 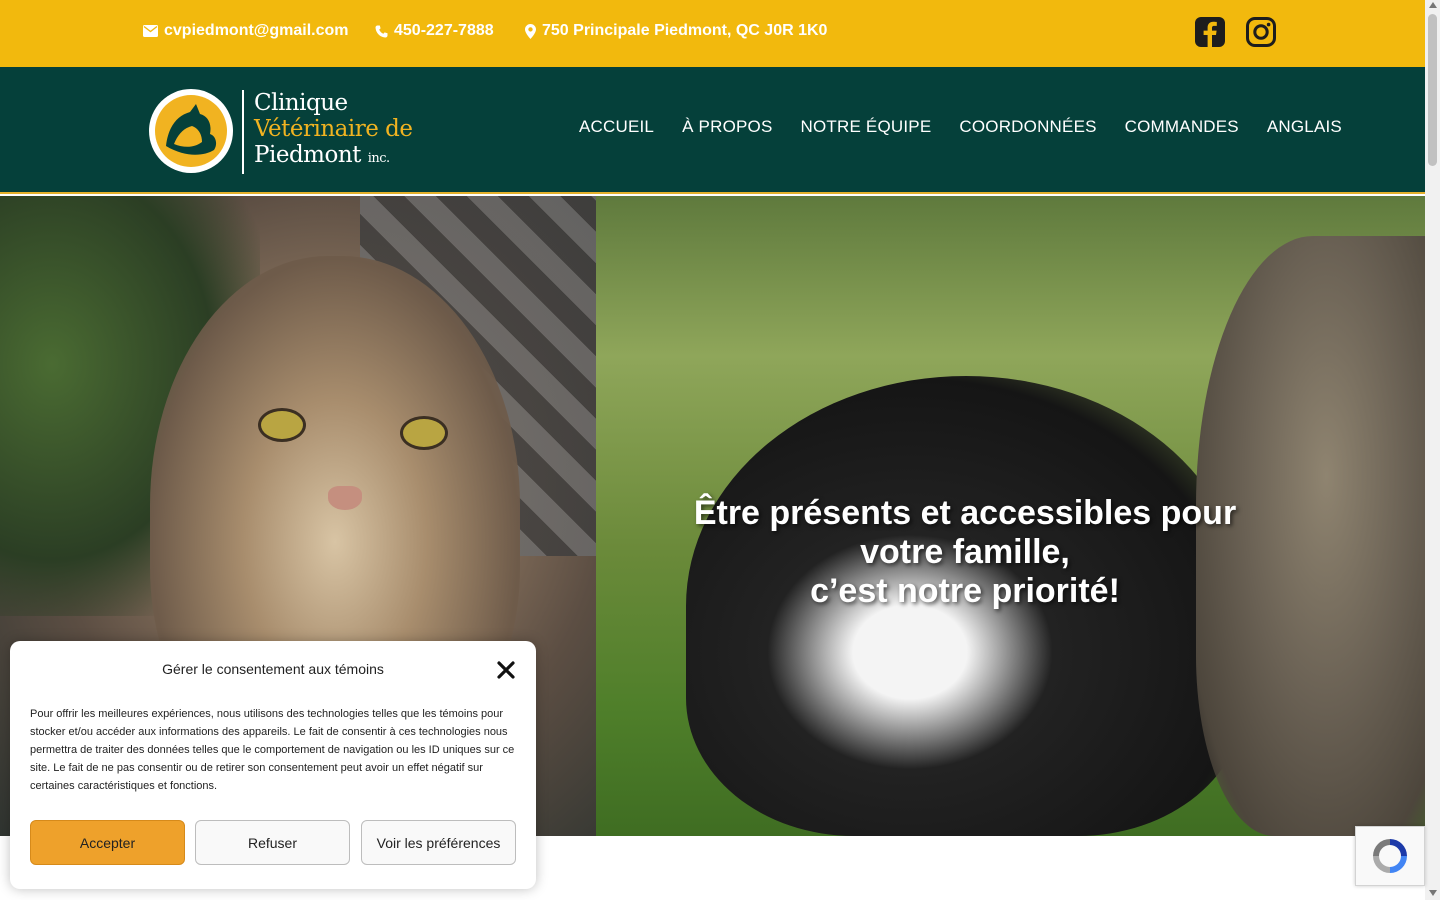 I want to click on map-marker-icon, so click(x=530, y=31).